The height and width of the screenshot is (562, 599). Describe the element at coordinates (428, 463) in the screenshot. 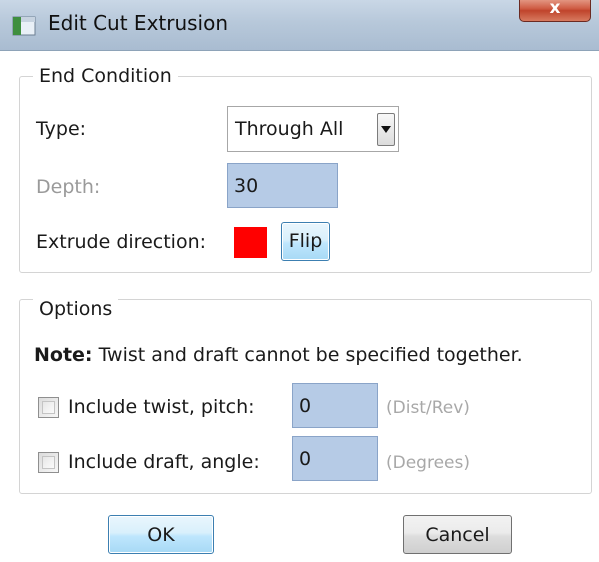

I see `draft-unit-label: (Degrees)` at that location.